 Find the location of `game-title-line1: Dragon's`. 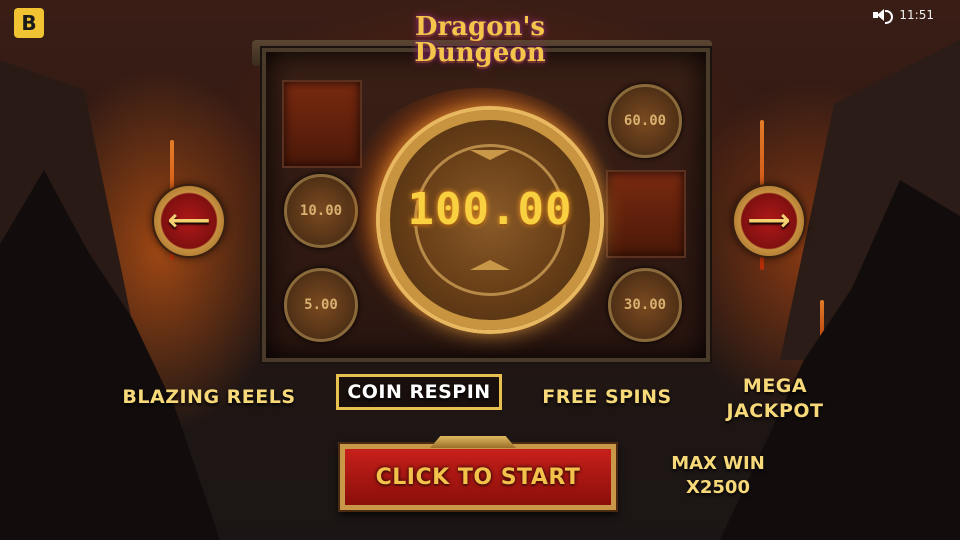

game-title-line1: Dragon's is located at coordinates (480, 27).